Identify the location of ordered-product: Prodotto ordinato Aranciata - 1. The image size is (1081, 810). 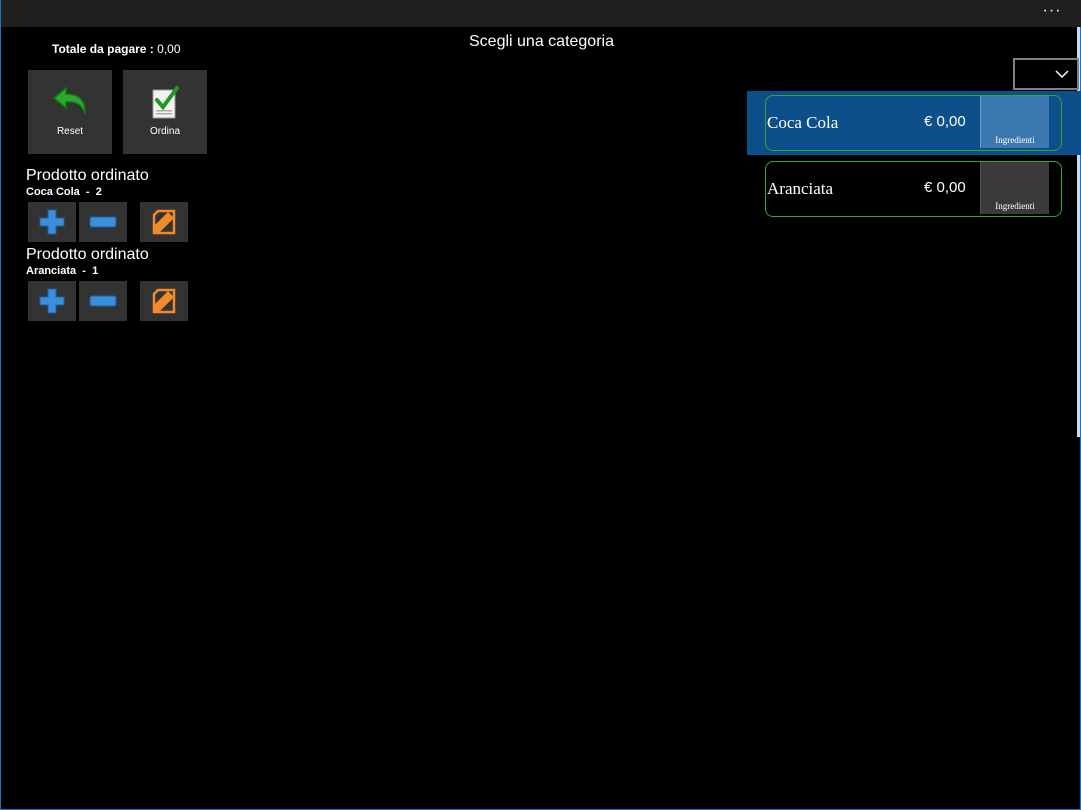
(87, 262).